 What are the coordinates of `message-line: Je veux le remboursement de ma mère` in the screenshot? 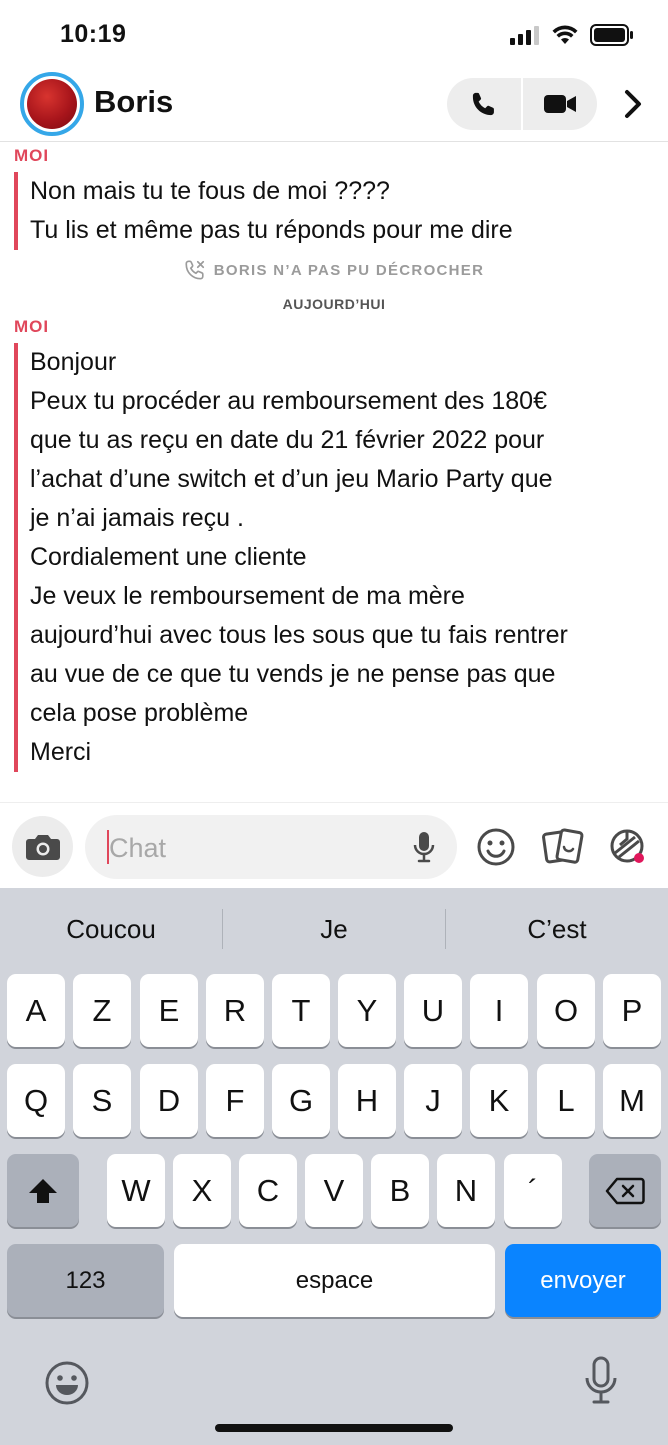 It's located at (247, 596).